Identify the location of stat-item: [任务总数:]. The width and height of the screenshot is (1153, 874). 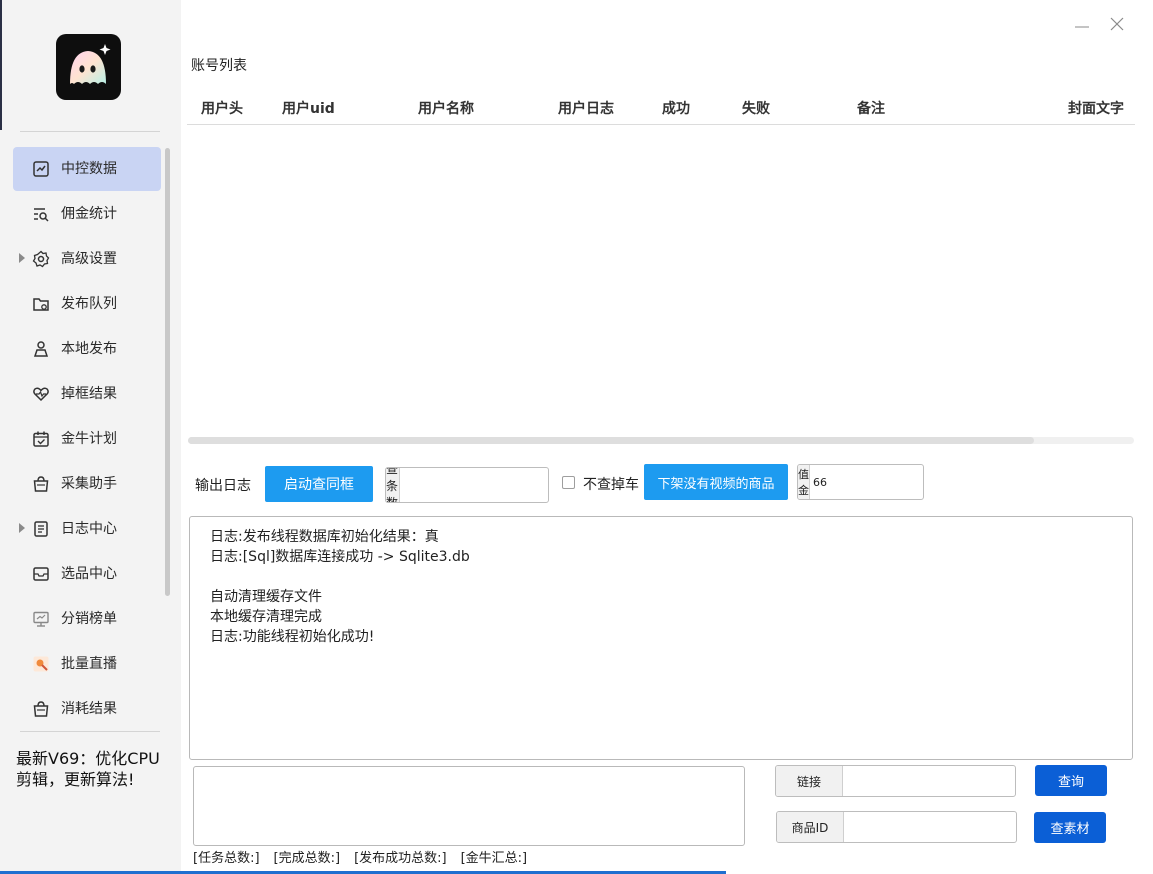
(226, 858).